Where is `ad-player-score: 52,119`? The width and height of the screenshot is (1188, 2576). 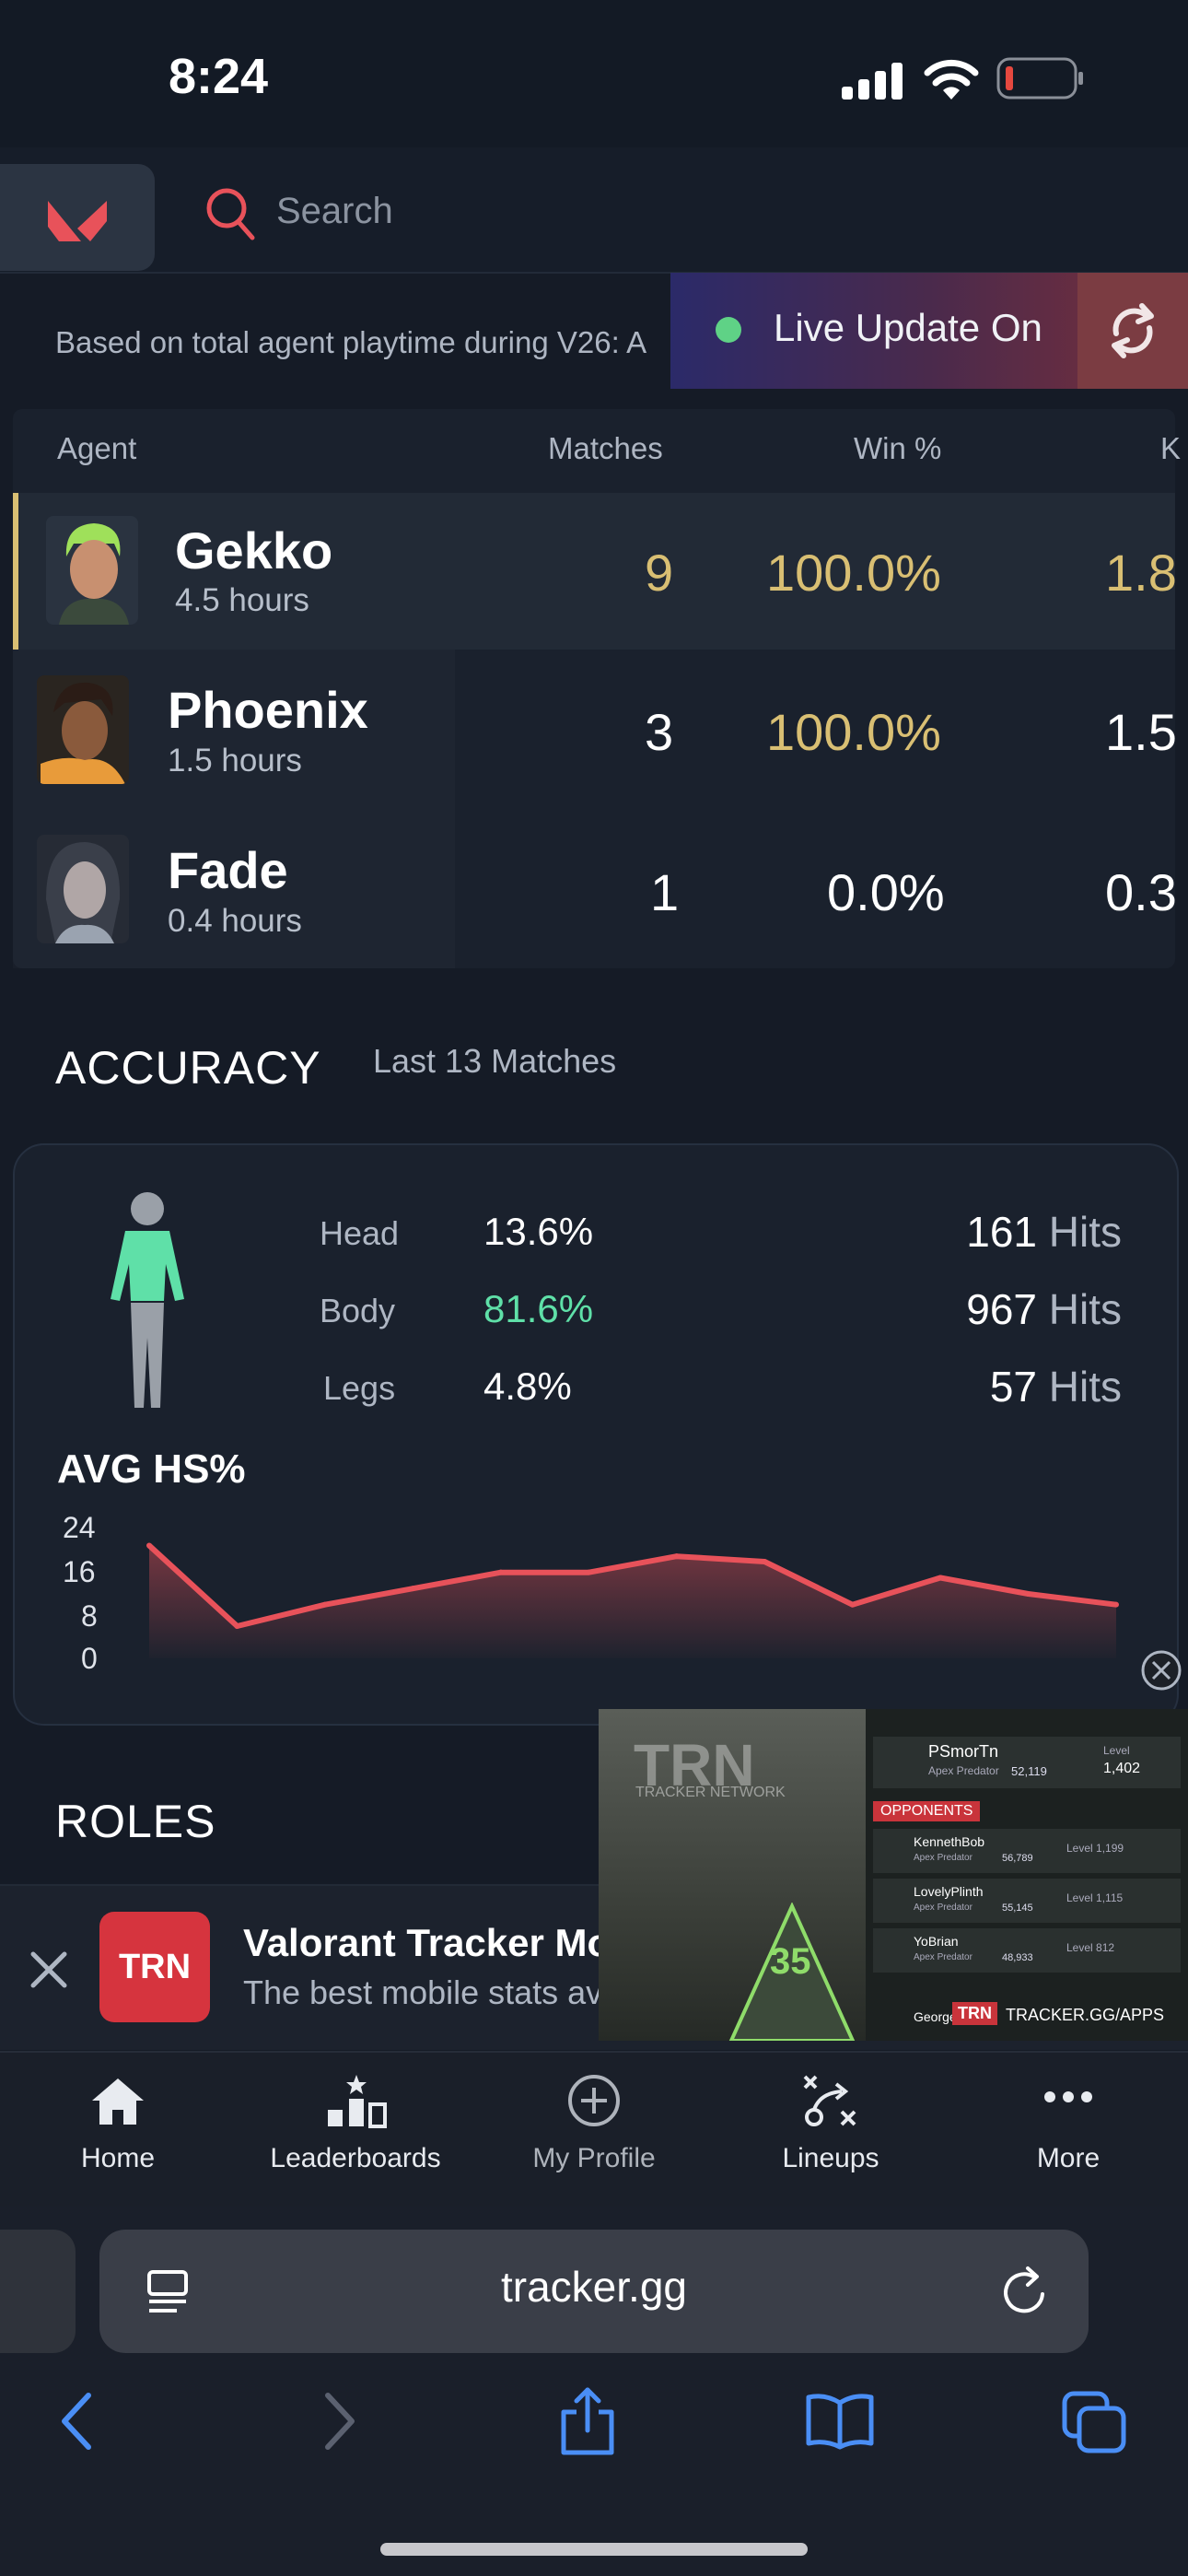
ad-player-score: 52,119 is located at coordinates (1029, 1771).